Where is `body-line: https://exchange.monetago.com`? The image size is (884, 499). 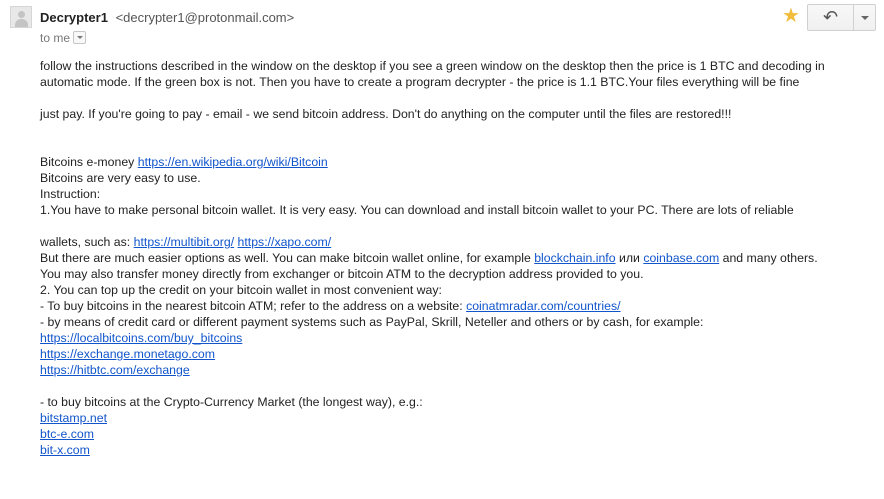 body-line: https://exchange.monetago.com is located at coordinates (450, 354).